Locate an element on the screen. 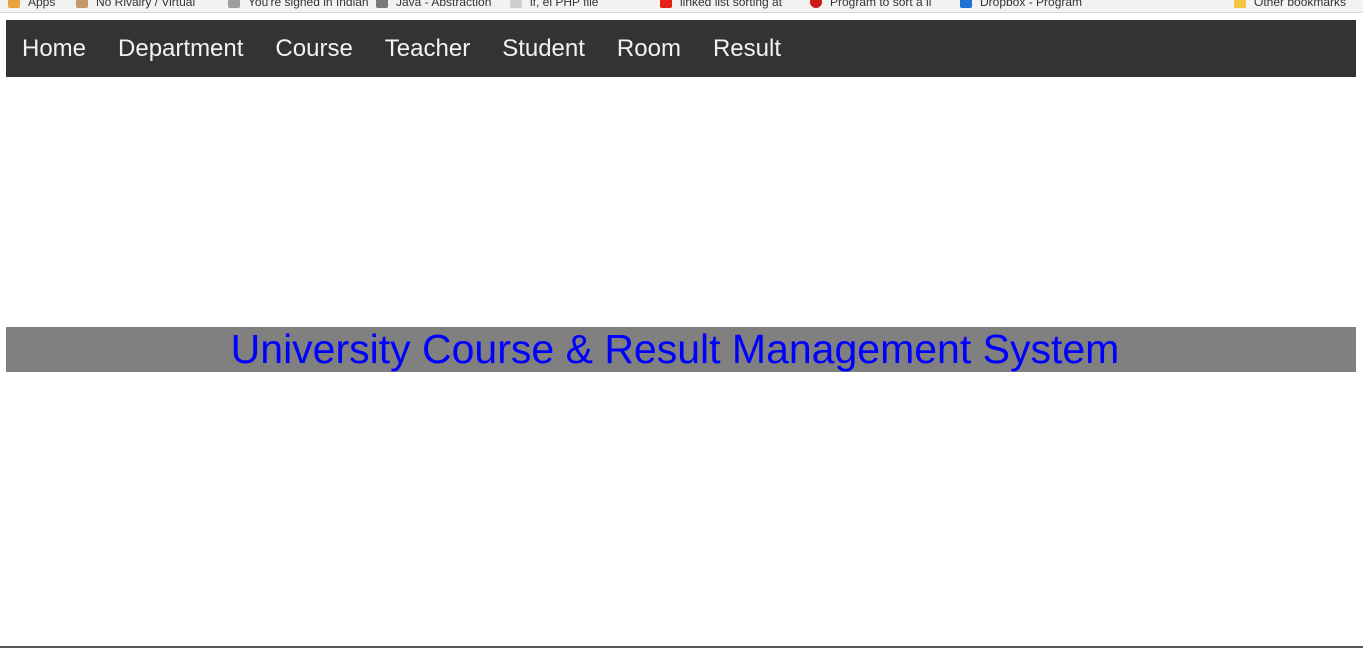 The height and width of the screenshot is (648, 1363). dropbox-icon is located at coordinates (966, 4).